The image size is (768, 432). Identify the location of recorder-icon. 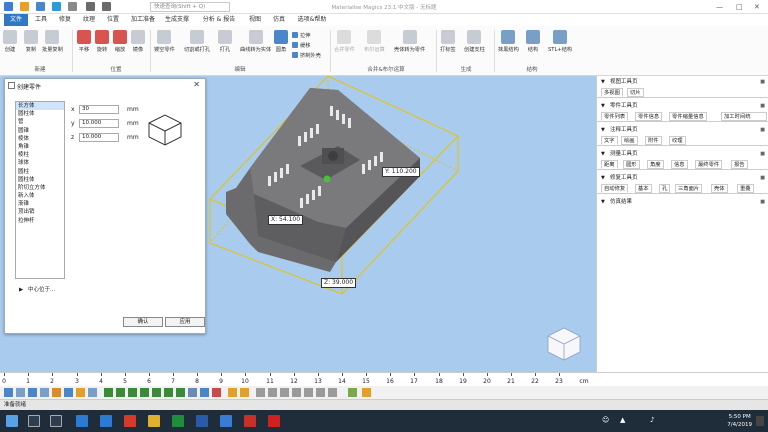
(274, 421).